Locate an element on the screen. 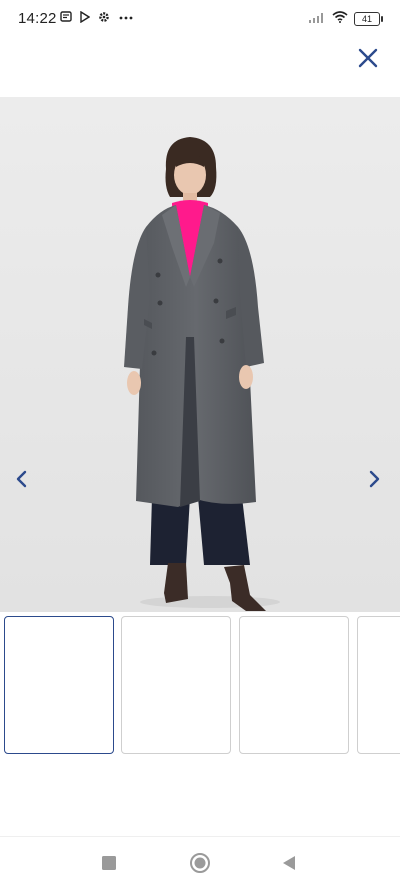  next-image-button is located at coordinates (374, 479).